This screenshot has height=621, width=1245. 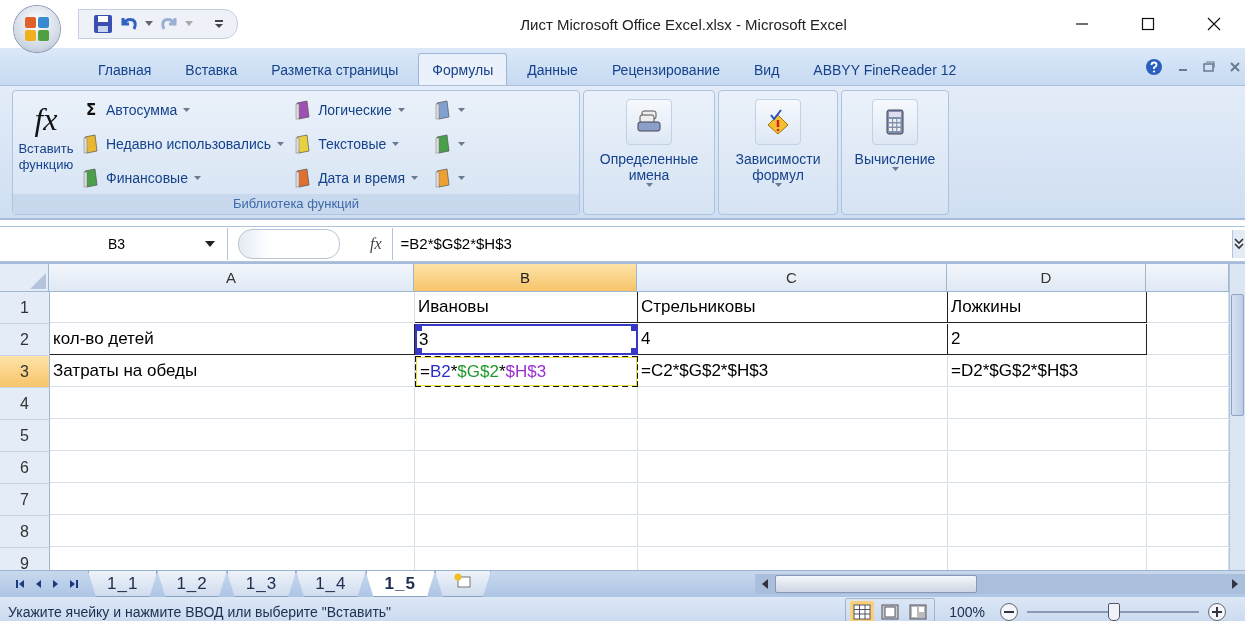 What do you see at coordinates (296, 204) in the screenshot?
I see `group-label: Библиотека функций` at bounding box center [296, 204].